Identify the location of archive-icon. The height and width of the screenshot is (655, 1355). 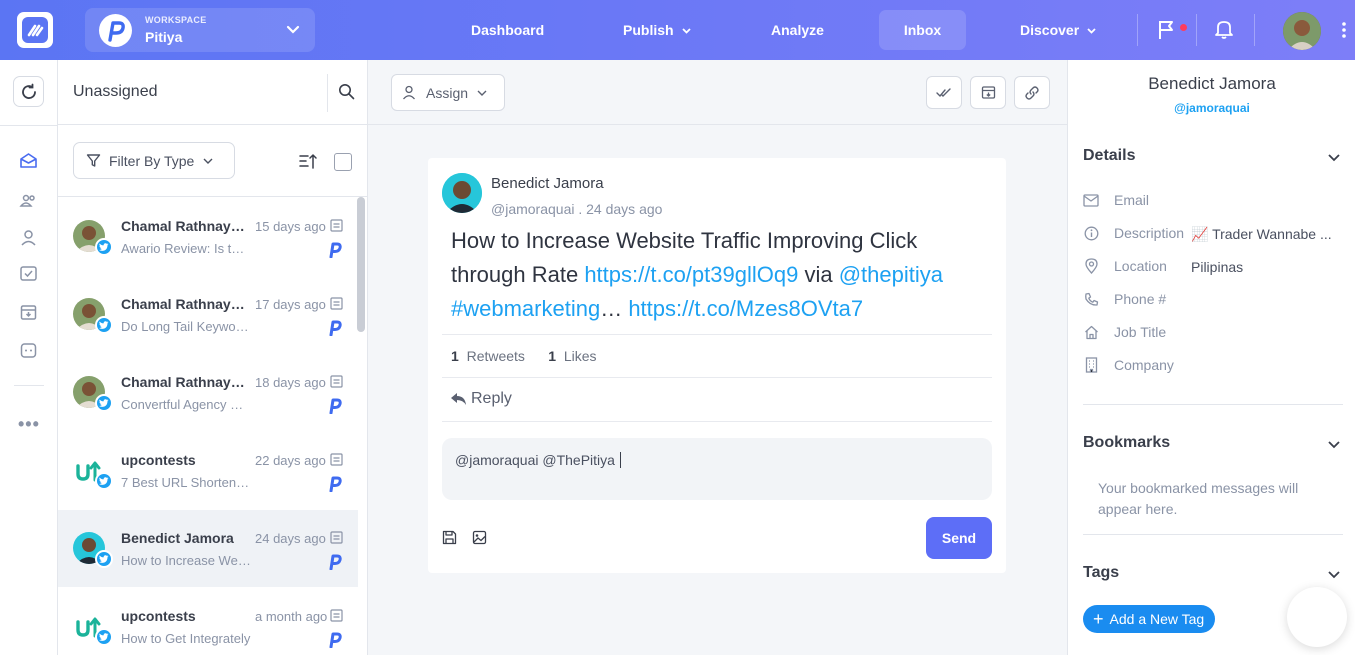
(28, 312).